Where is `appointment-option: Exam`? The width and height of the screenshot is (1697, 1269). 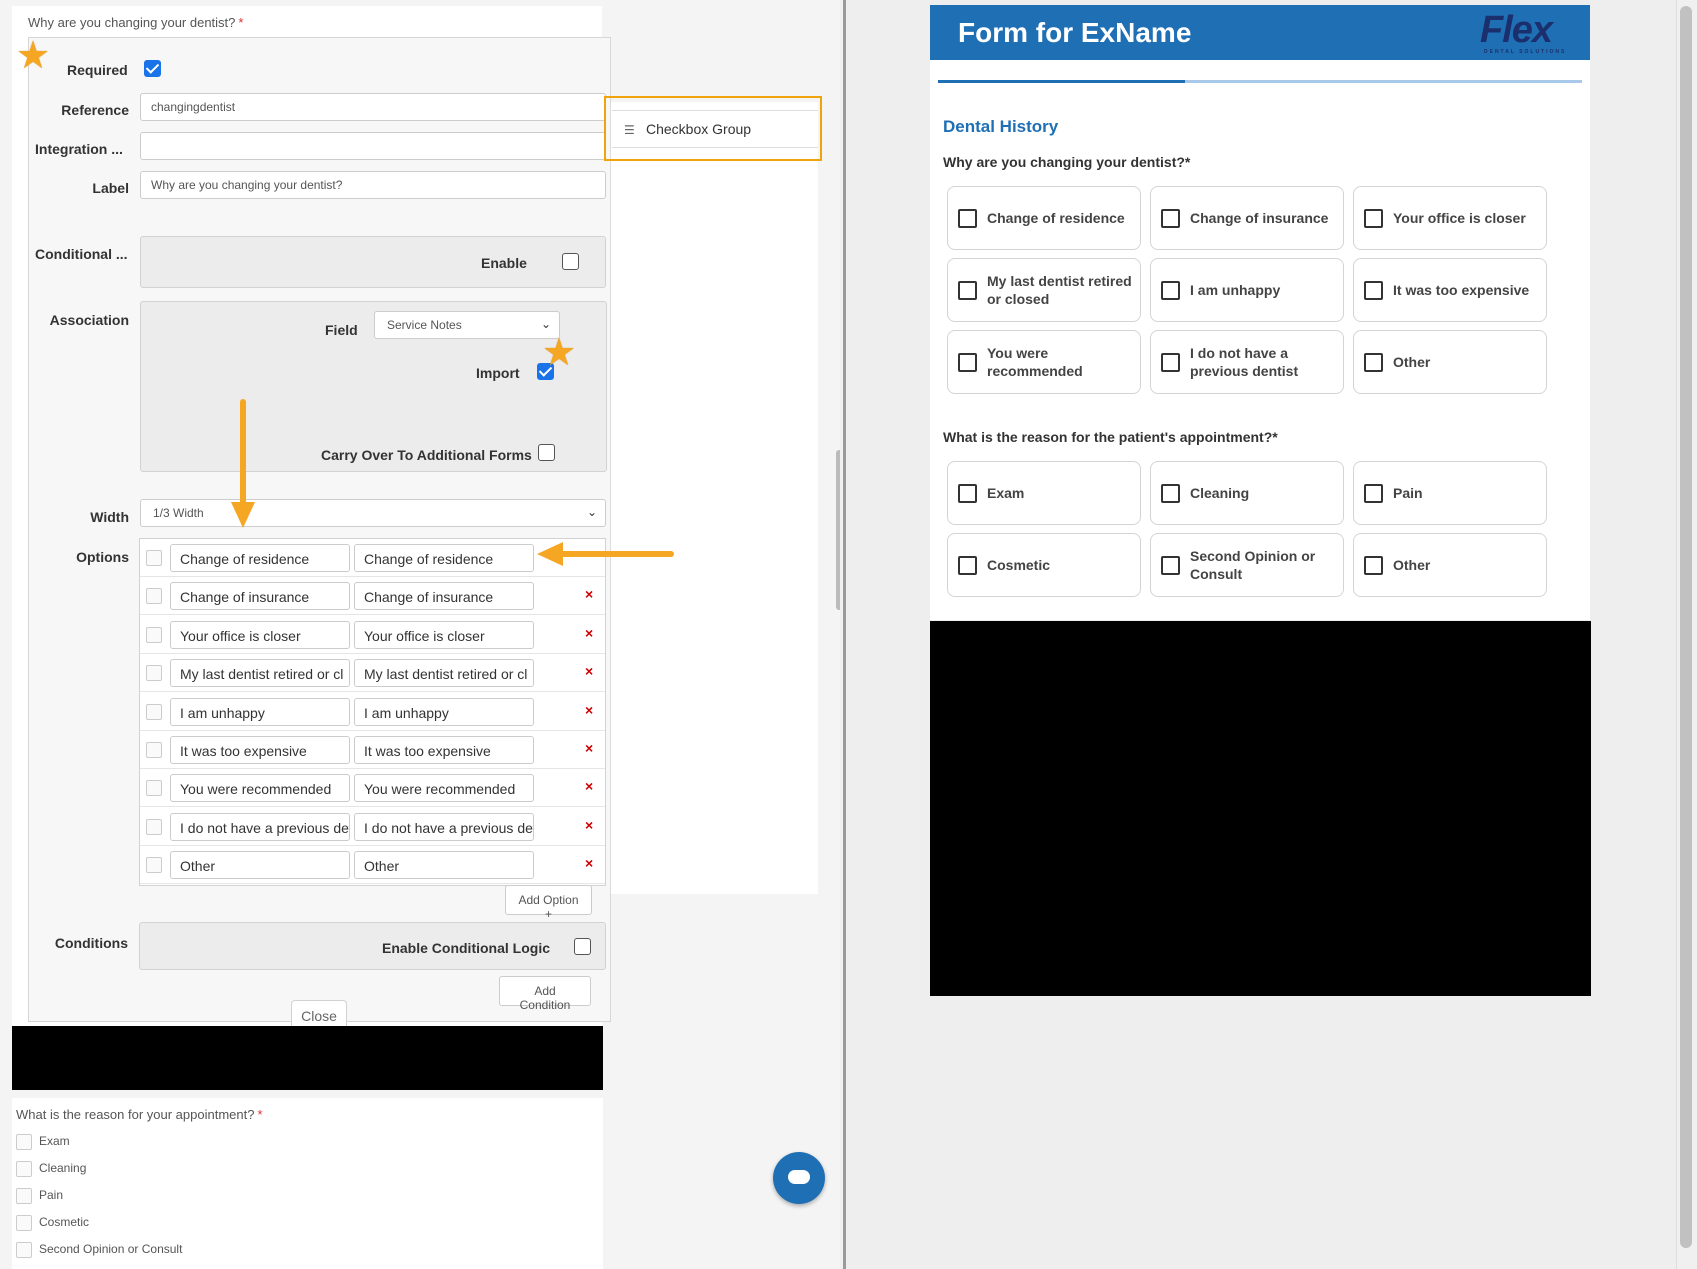 appointment-option: Exam is located at coordinates (43, 1142).